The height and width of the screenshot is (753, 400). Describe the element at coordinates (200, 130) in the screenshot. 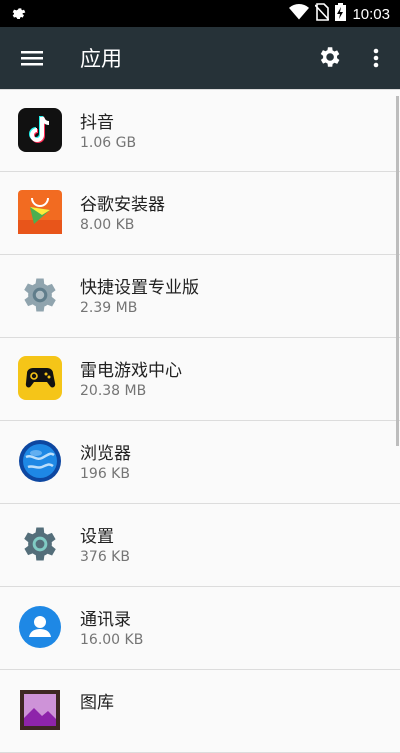

I see `list-item-douyin: 抖音 1.06 GB` at that location.